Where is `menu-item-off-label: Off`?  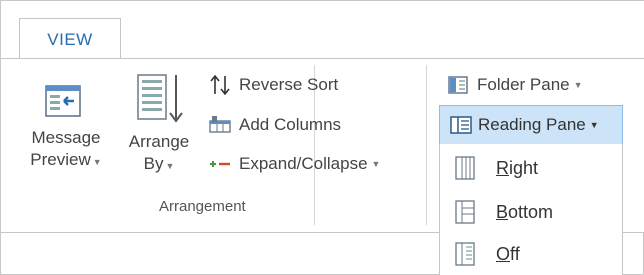 menu-item-off-label: Off is located at coordinates (508, 253).